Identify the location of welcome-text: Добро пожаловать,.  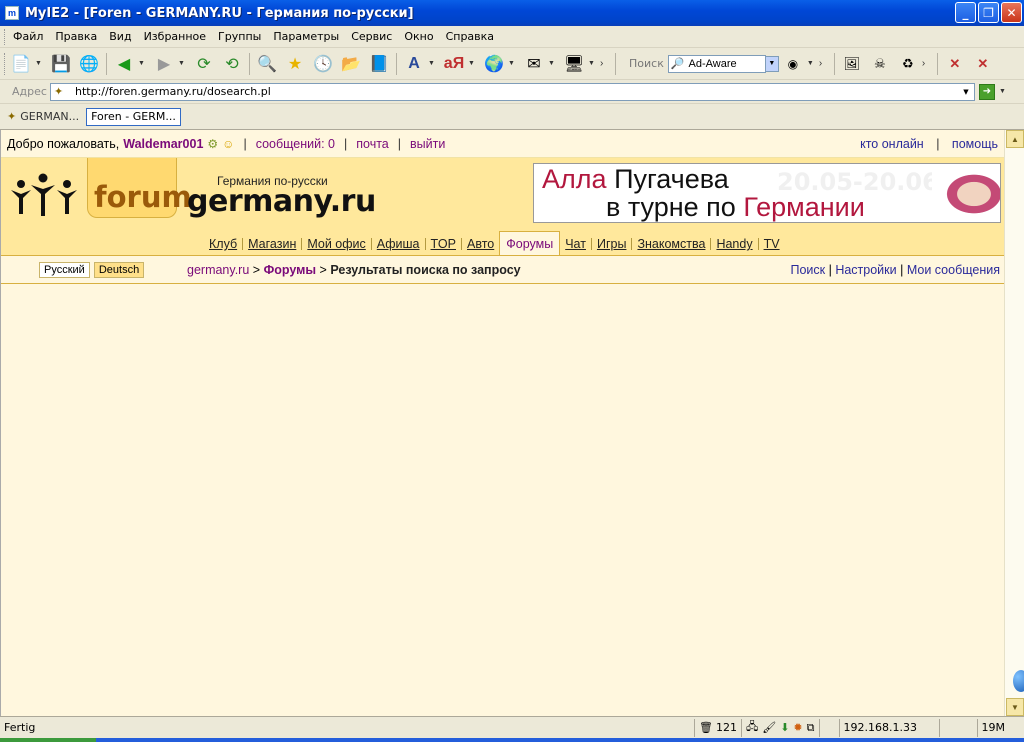
(63, 143).